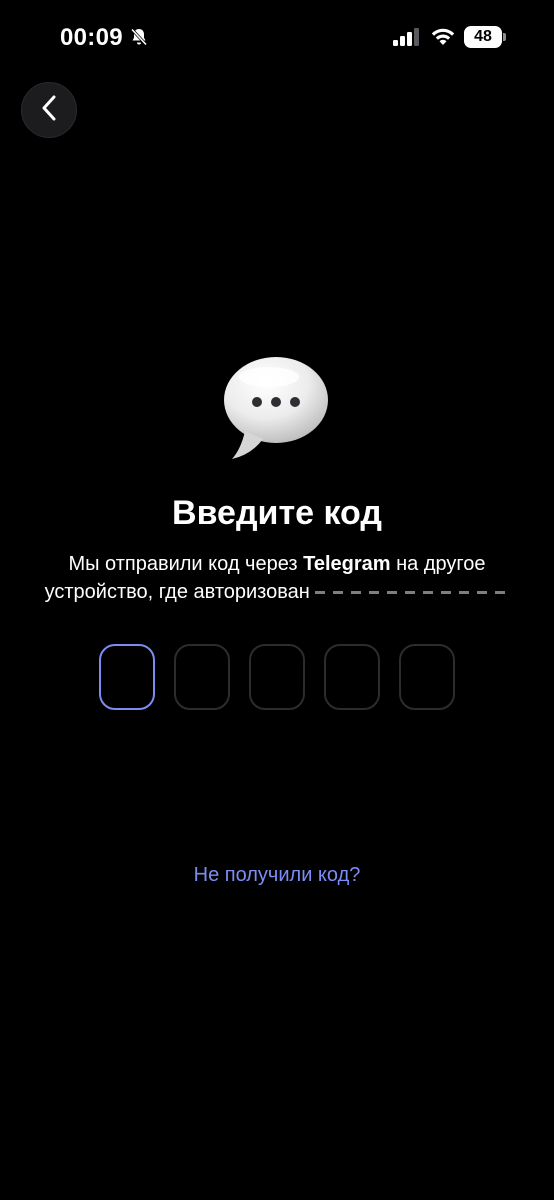 The image size is (554, 1200). Describe the element at coordinates (277, 38) in the screenshot. I see `status-bar: 00:09 48` at that location.